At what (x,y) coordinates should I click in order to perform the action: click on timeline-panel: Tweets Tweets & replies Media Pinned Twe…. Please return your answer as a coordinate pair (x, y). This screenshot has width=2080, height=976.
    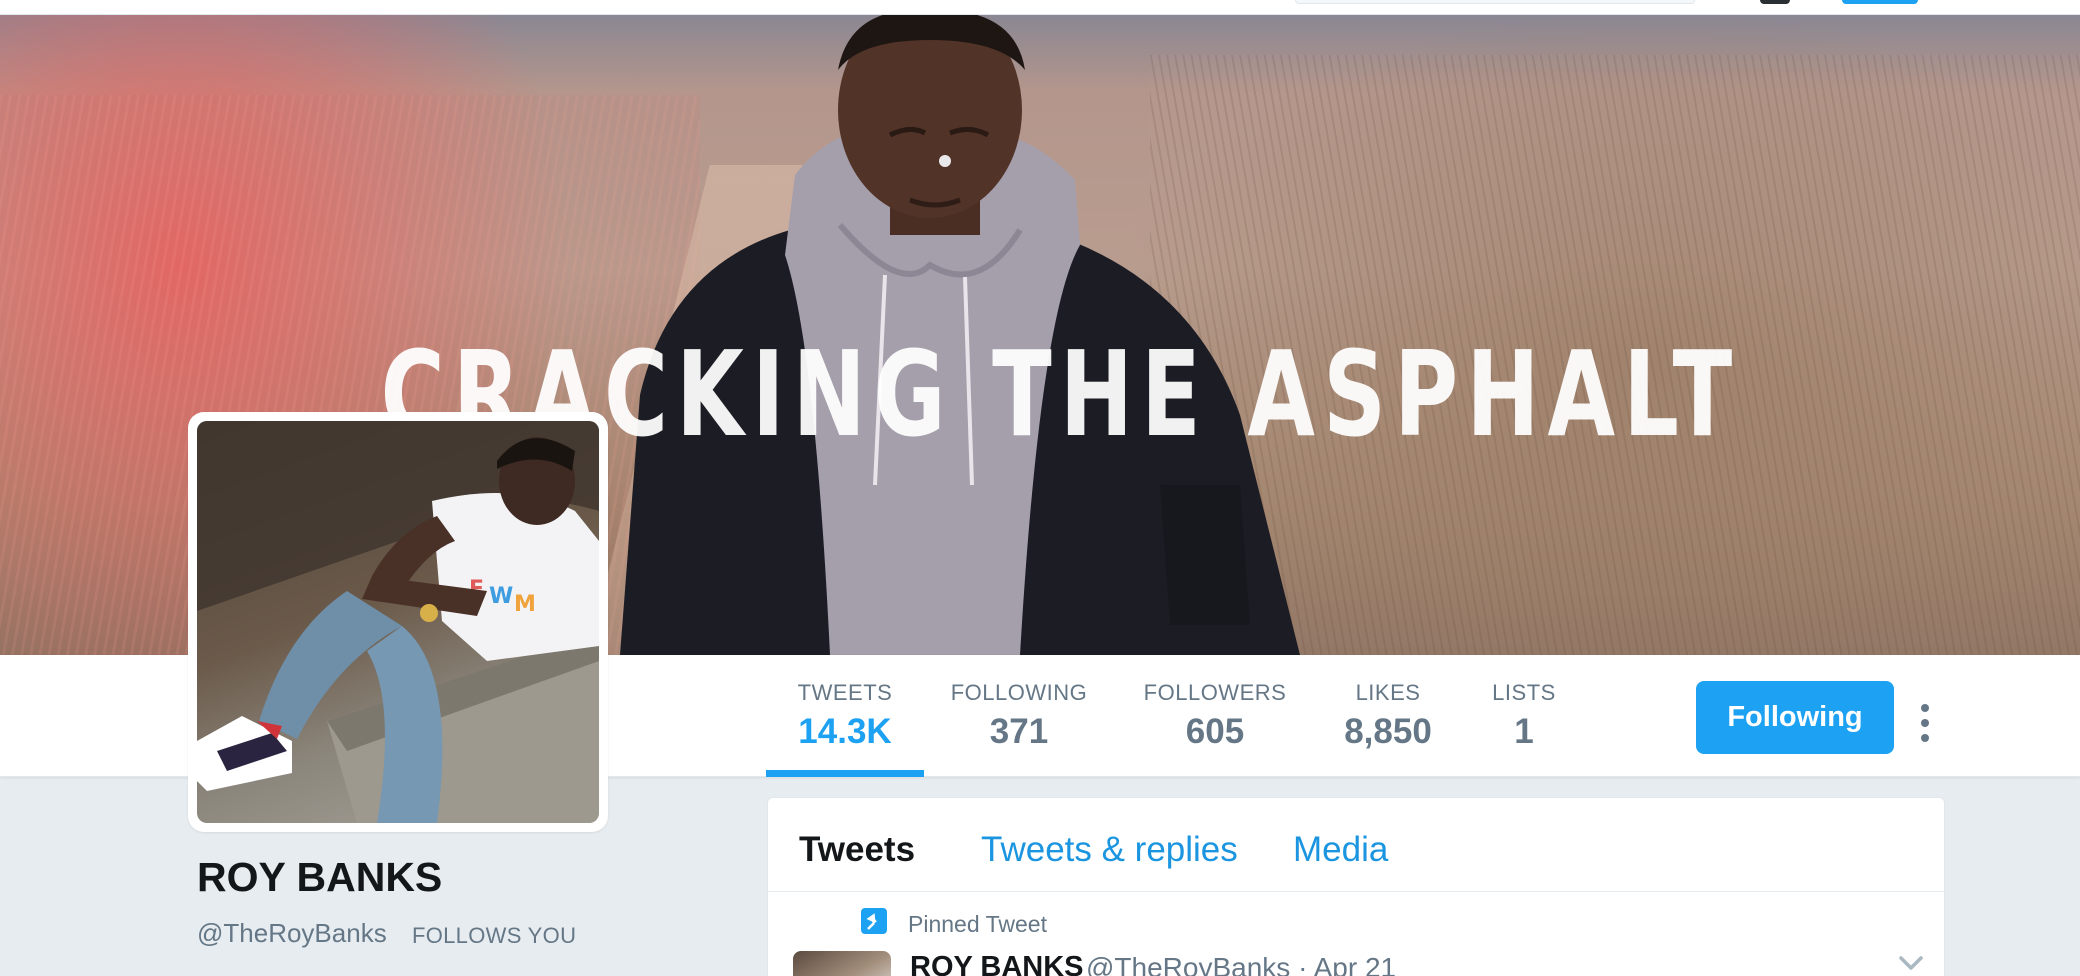
    Looking at the image, I should click on (1356, 886).